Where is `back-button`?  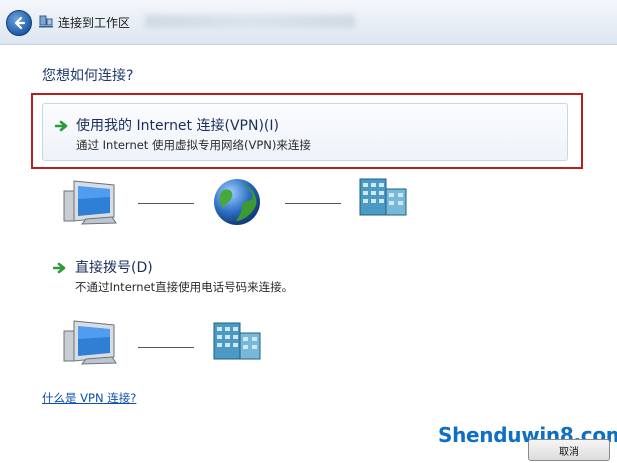 back-button is located at coordinates (19, 23).